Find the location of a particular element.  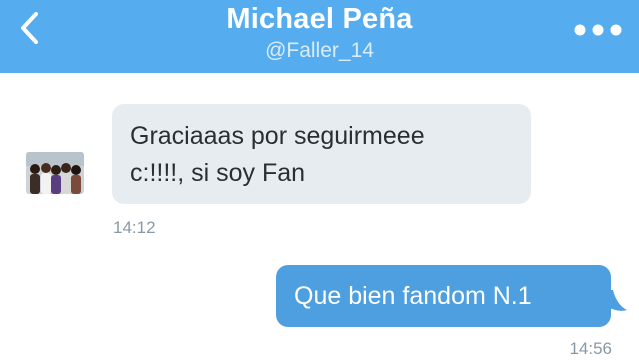

outgoing-message-timestamp: 14:56 is located at coordinates (590, 348).